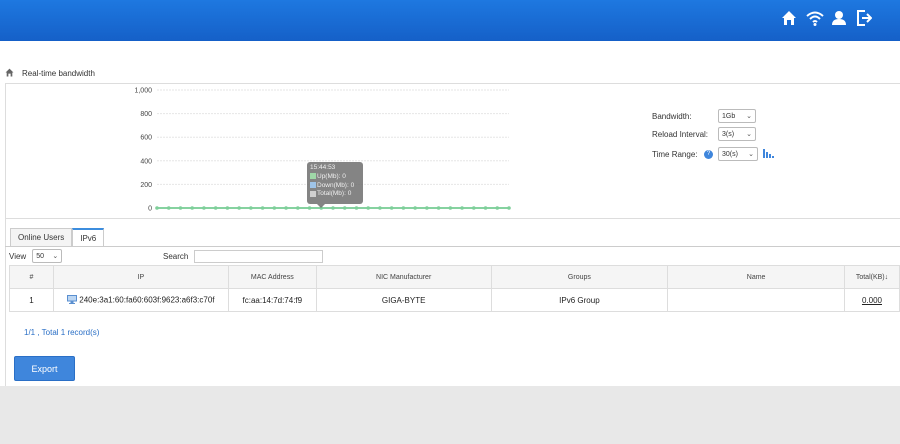 The image size is (900, 444). What do you see at coordinates (452, 246) in the screenshot?
I see `tab-underline` at bounding box center [452, 246].